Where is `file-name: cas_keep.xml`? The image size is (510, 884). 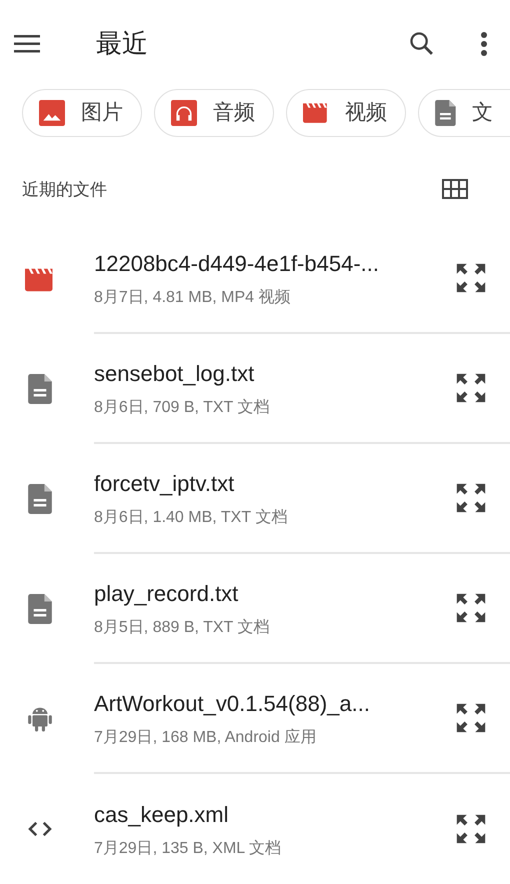
file-name: cas_keep.xml is located at coordinates (162, 814).